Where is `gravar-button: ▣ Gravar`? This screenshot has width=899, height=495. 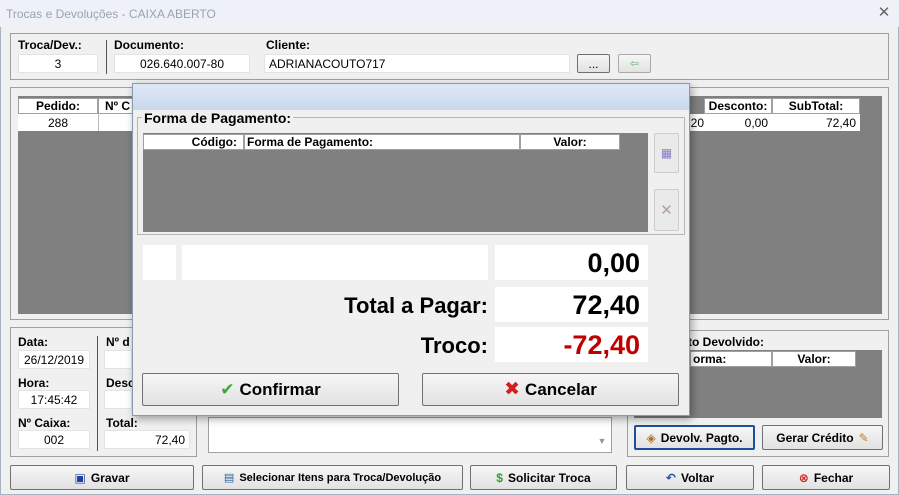
gravar-button: ▣ Gravar is located at coordinates (102, 477).